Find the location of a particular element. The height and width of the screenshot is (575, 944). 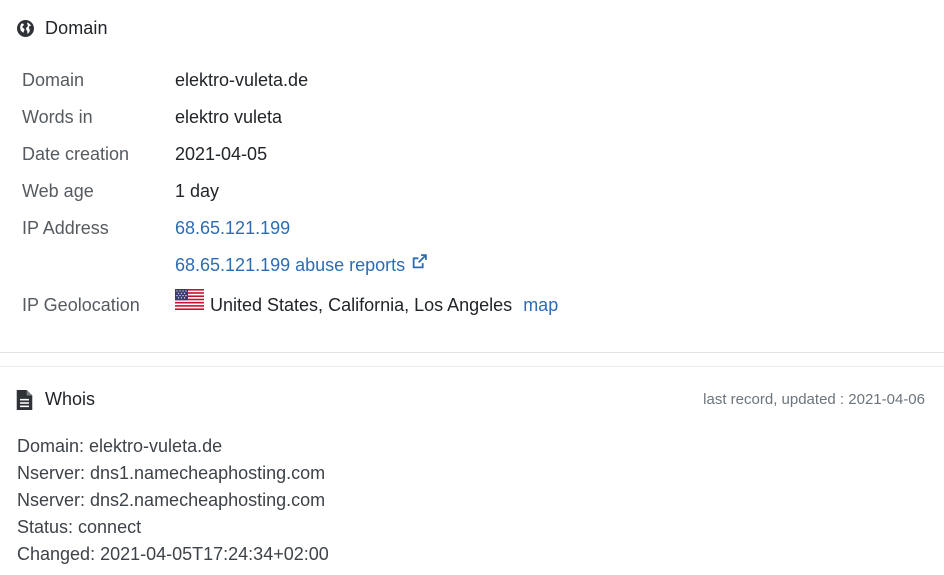

whois-line: Domain: elektro-vuleta.de is located at coordinates (120, 446).